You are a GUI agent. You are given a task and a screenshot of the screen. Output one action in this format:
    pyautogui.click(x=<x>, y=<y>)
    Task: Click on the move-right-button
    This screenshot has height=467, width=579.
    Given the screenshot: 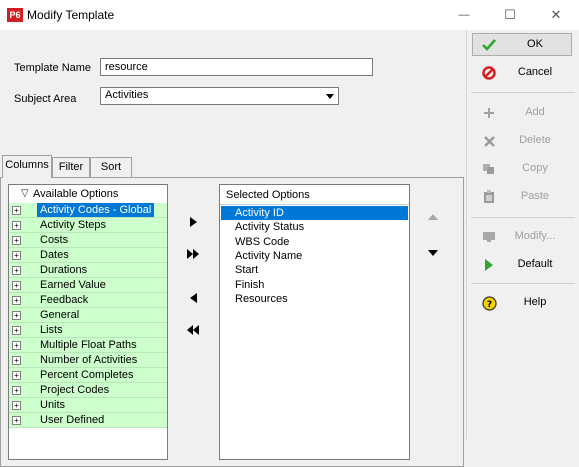 What is the action you would take?
    pyautogui.click(x=193, y=222)
    